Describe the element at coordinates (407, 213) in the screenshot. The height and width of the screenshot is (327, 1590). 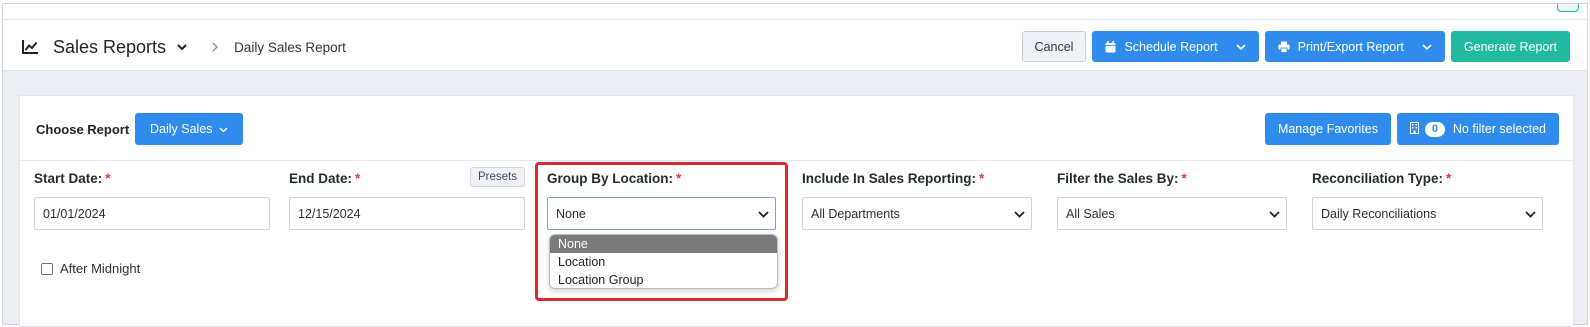
I see `end-date-input: 12/15/2024` at that location.